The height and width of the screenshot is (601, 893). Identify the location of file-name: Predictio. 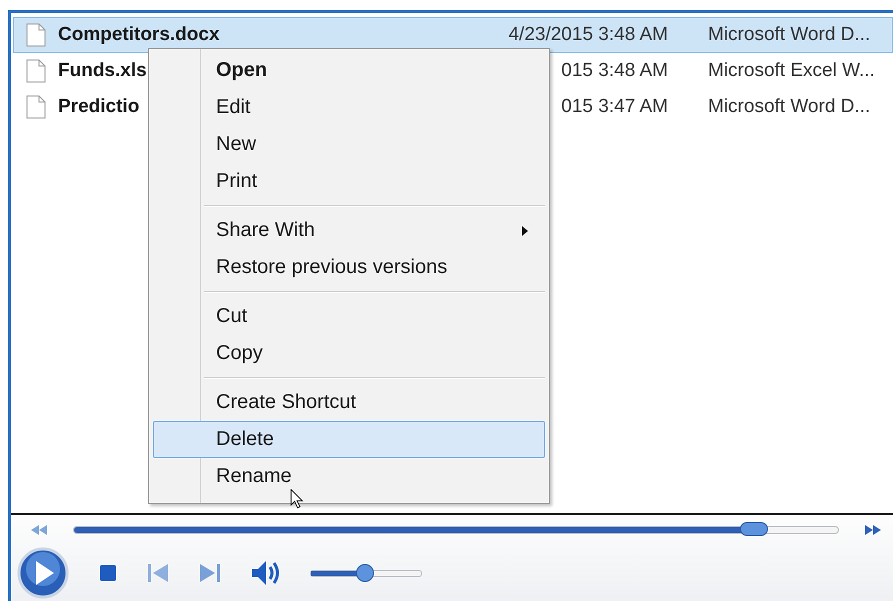
(99, 106).